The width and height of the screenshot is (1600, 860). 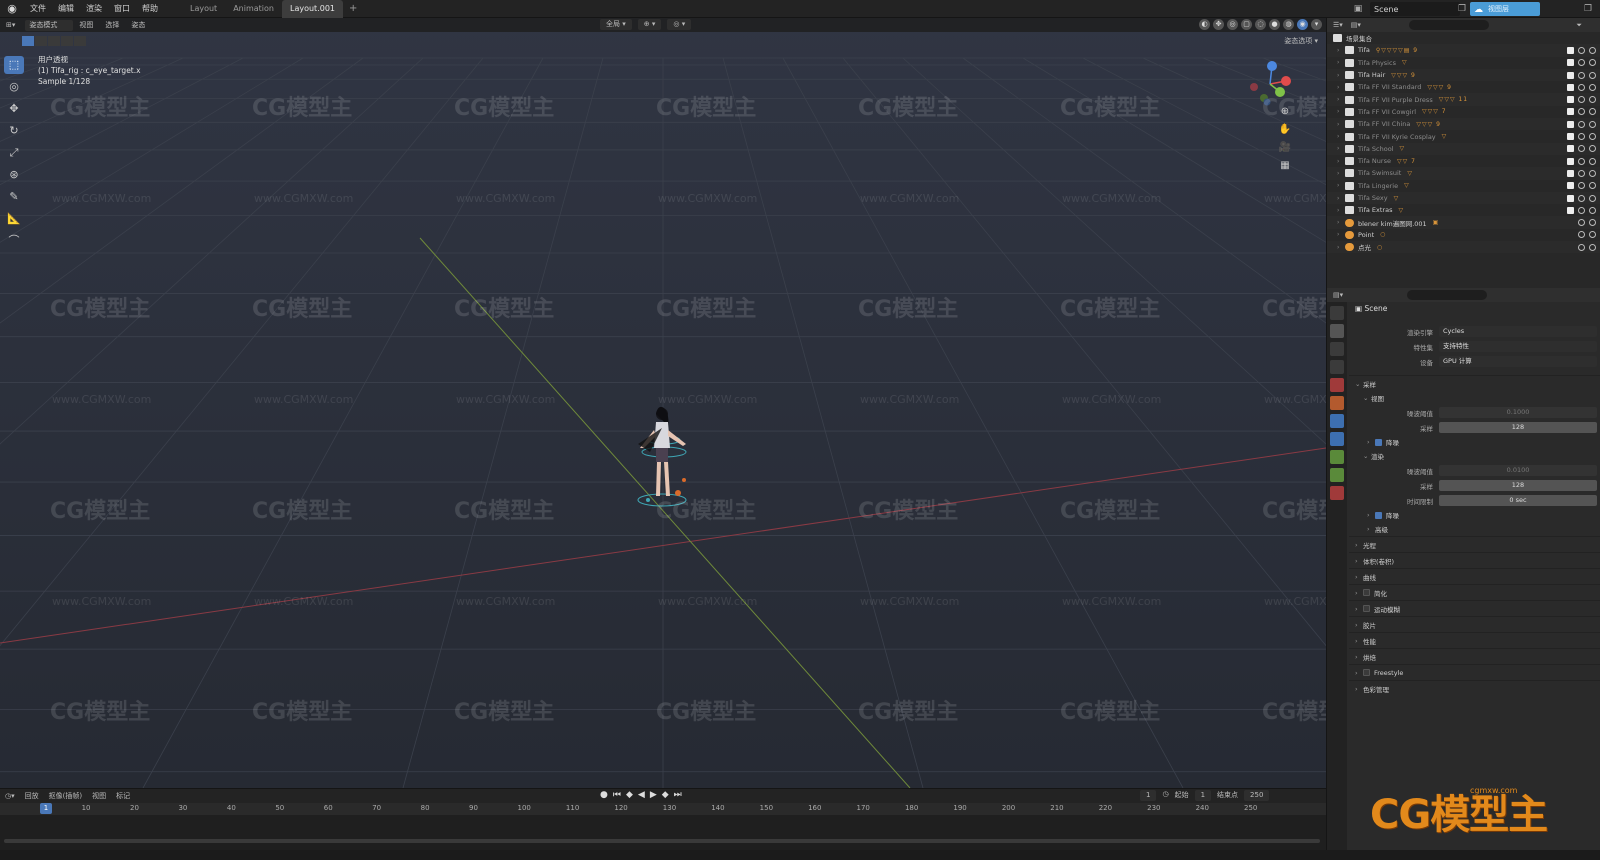 I want to click on timeline-editor-type-icon: ◷▾, so click(x=10, y=796).